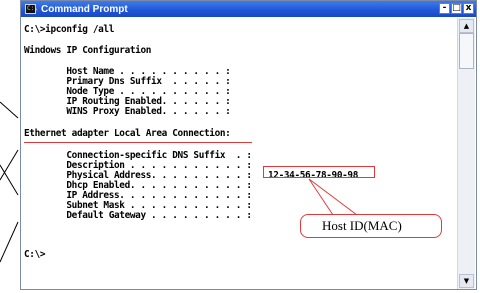 The image size is (480, 293). What do you see at coordinates (333, 197) in the screenshot?
I see `callout-pointer` at bounding box center [333, 197].